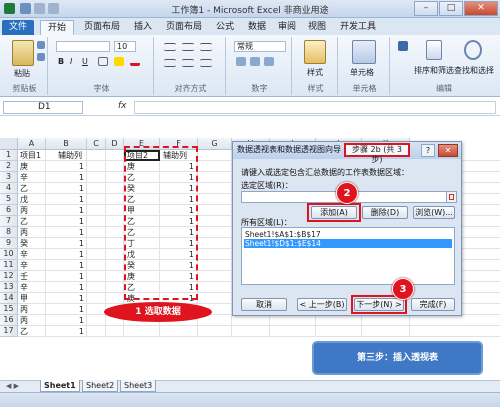 This screenshot has height=407, width=500. Describe the element at coordinates (18, 27) in the screenshot. I see `tab-file: 文件` at that location.